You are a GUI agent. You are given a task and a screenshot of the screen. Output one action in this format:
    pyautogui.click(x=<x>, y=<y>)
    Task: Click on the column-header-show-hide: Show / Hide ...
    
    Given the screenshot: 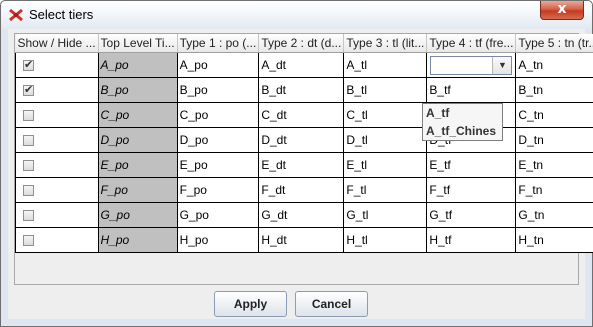 What is the action you would take?
    pyautogui.click(x=57, y=43)
    